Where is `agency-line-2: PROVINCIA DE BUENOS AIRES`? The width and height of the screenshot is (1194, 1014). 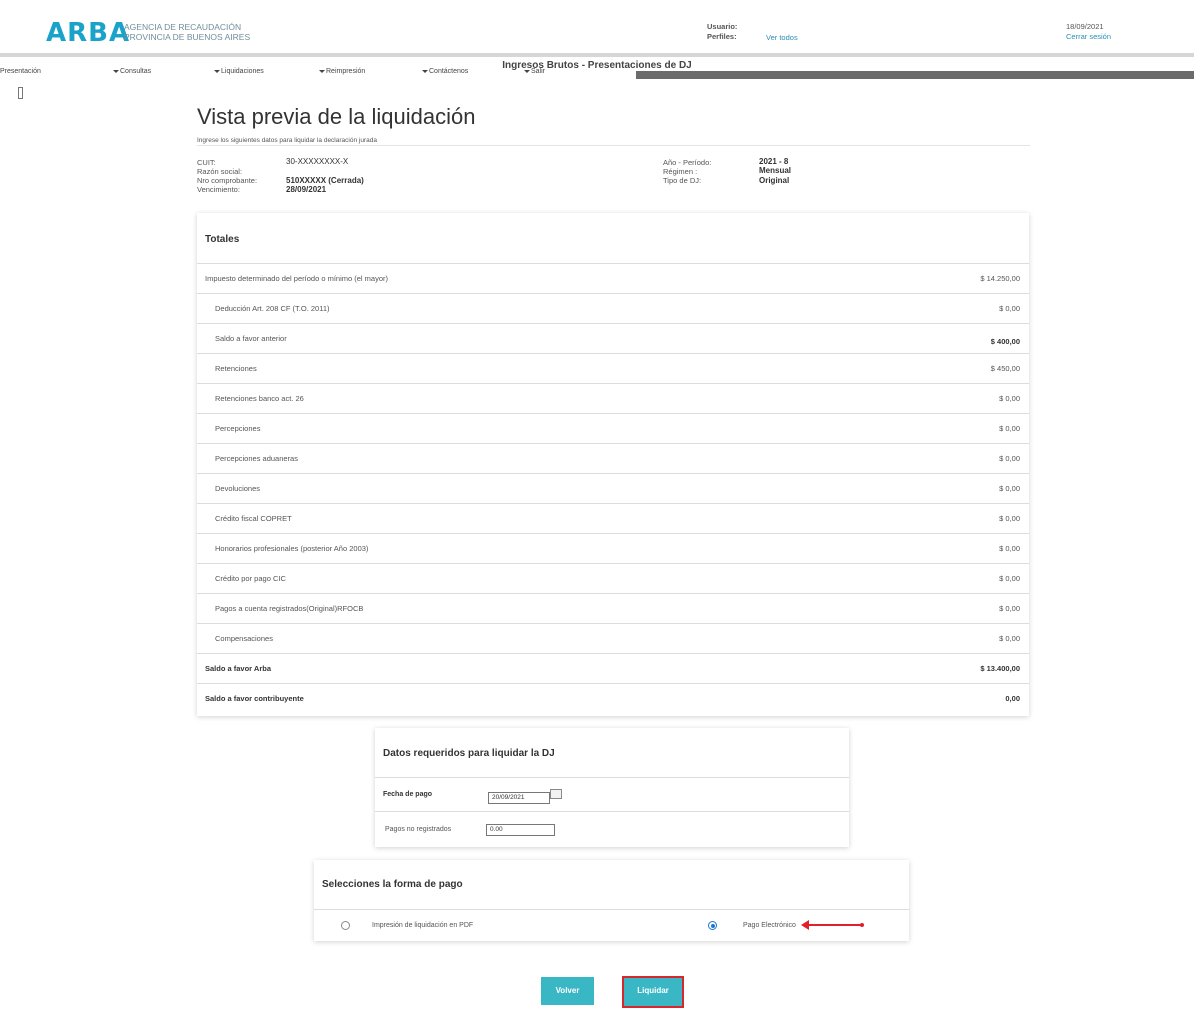
agency-line-2: PROVINCIA DE BUENOS AIRES is located at coordinates (187, 37).